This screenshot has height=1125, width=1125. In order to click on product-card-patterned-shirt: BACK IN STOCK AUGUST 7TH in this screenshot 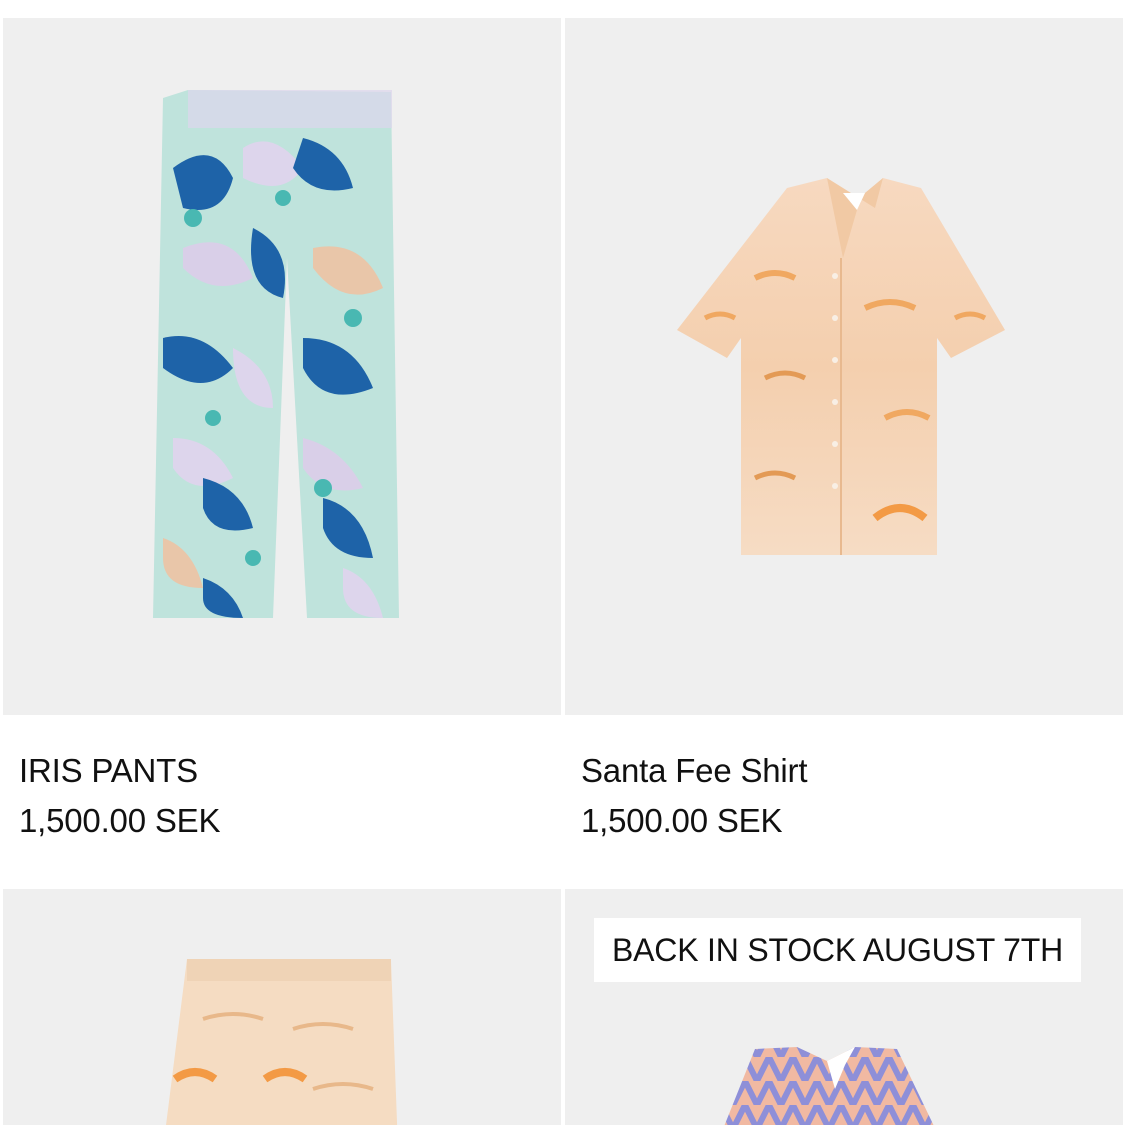, I will do `click(844, 1007)`.